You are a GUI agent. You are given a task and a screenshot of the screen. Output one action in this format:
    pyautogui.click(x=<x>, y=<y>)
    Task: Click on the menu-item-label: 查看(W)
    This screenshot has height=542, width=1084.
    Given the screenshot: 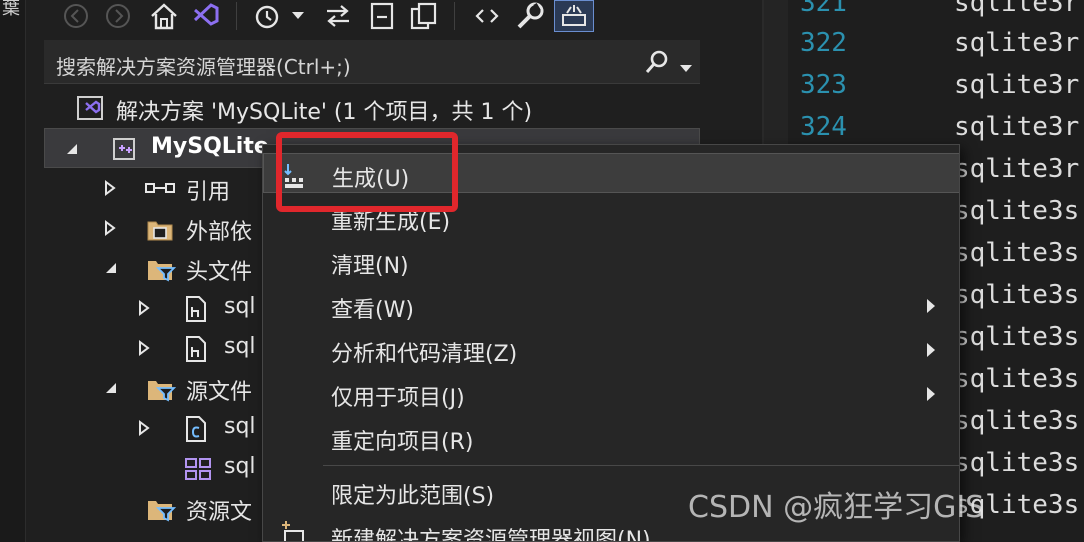 What is the action you would take?
    pyautogui.click(x=372, y=310)
    